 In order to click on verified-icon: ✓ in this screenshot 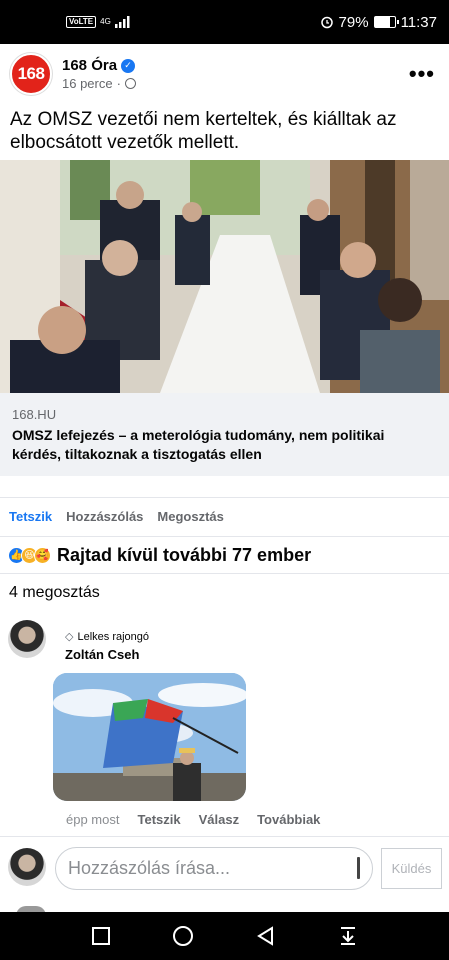, I will do `click(128, 65)`.